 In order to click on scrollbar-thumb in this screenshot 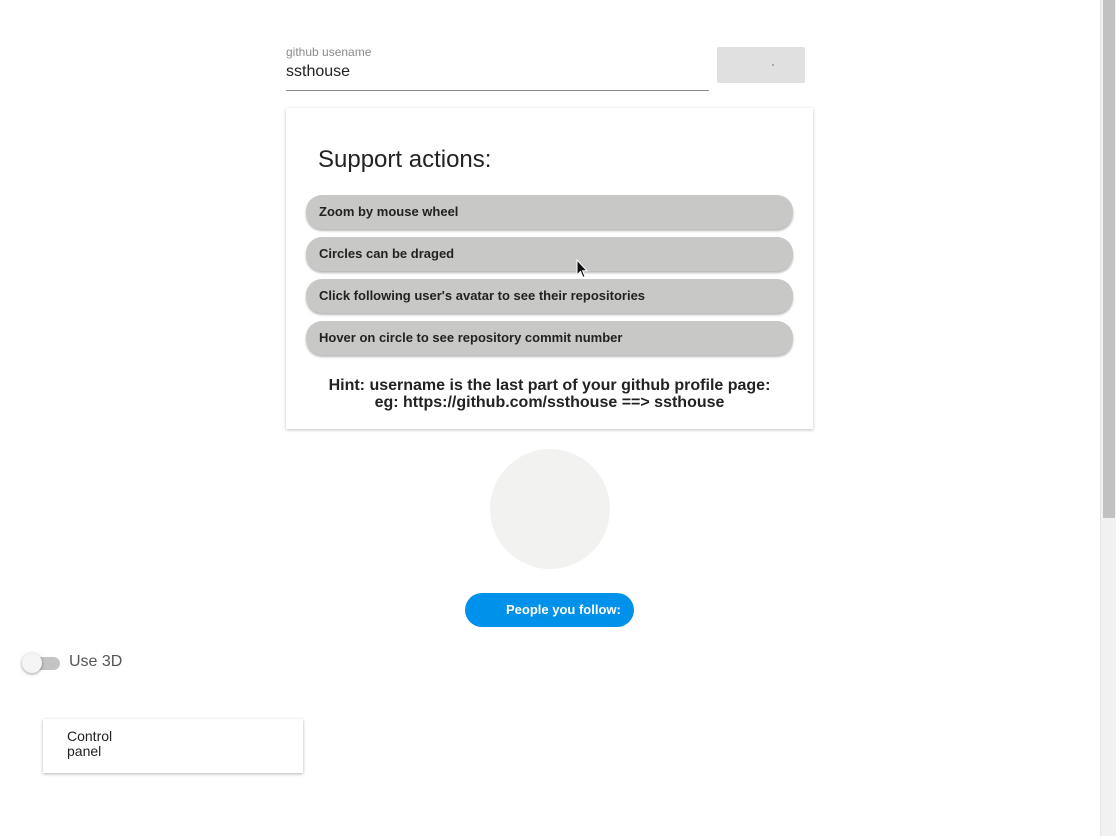, I will do `click(1109, 259)`.